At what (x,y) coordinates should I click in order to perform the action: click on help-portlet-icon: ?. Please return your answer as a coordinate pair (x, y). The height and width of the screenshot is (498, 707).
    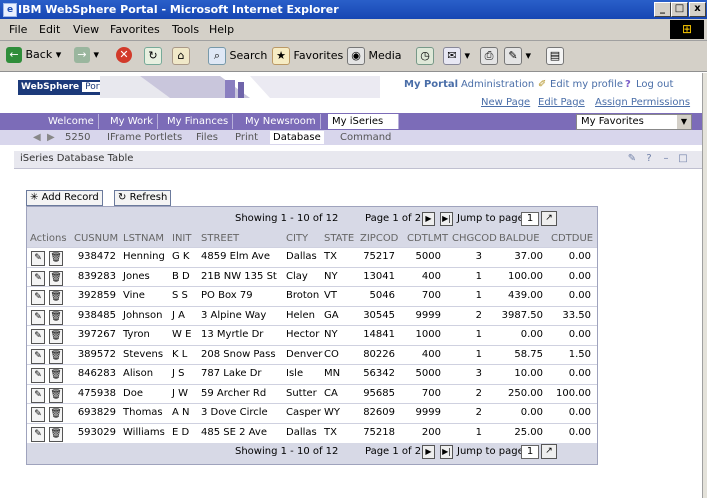
    Looking at the image, I should click on (649, 159).